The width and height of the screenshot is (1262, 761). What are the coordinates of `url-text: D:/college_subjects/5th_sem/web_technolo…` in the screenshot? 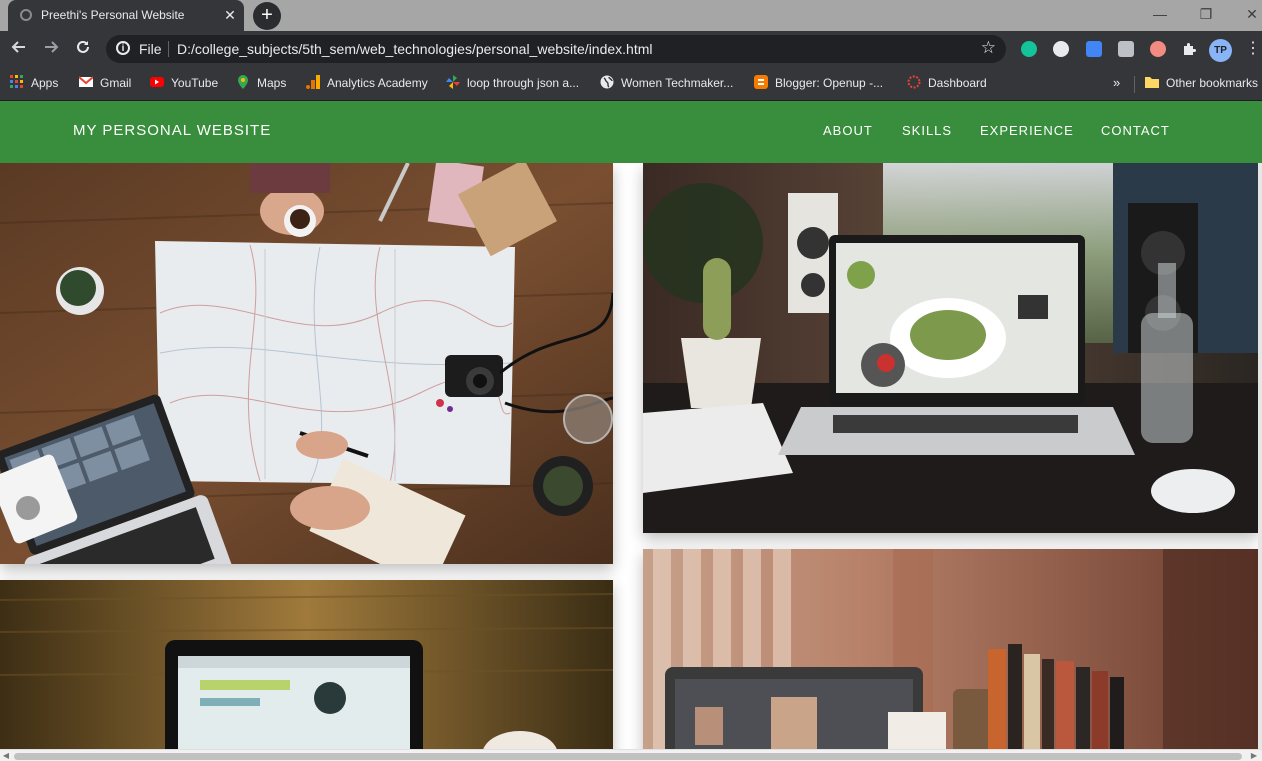 It's located at (415, 49).